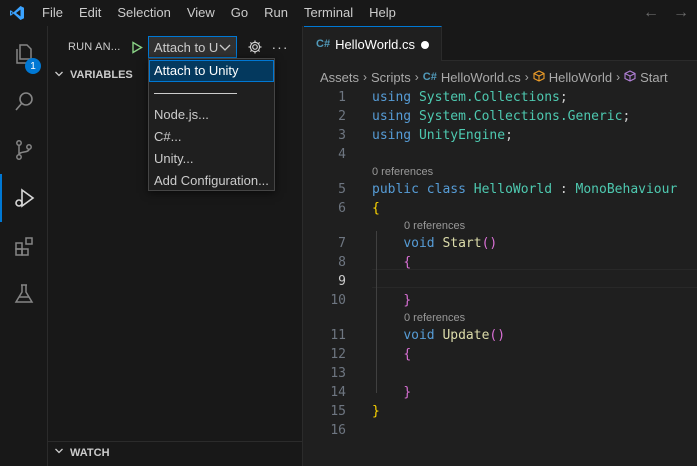  I want to click on current-line-highlight, so click(534, 278).